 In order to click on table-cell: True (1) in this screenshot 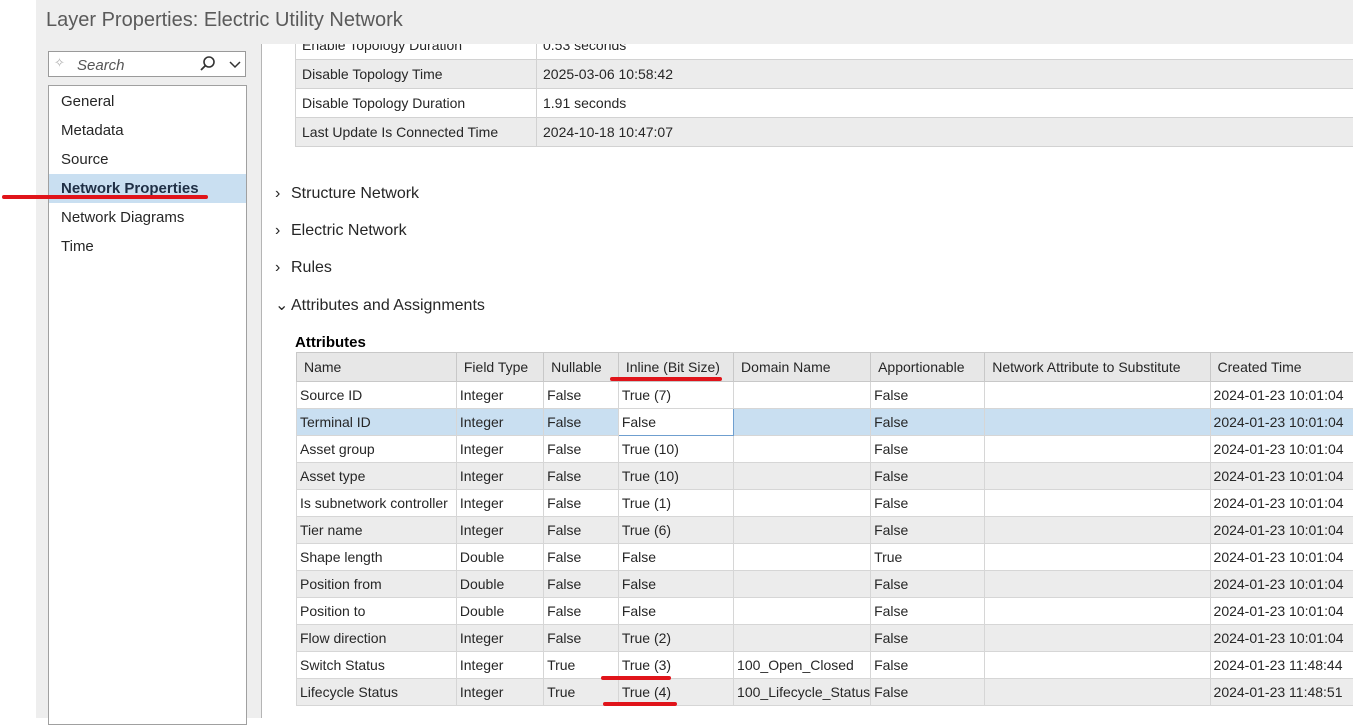, I will do `click(675, 503)`.